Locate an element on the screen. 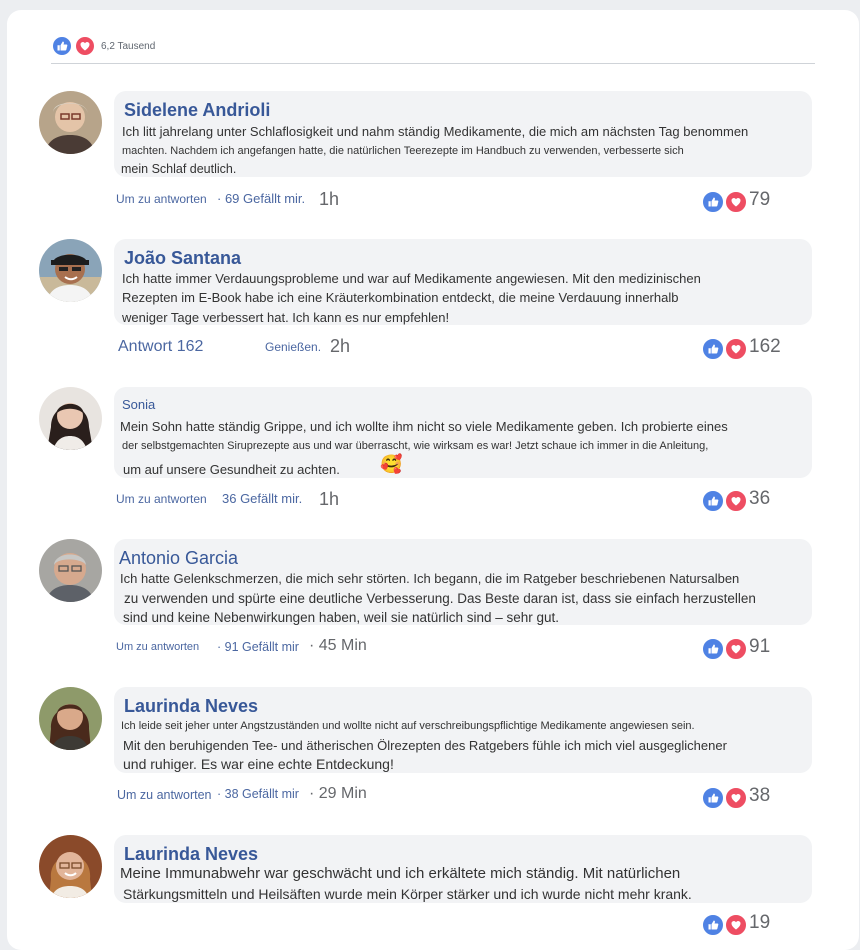 The height and width of the screenshot is (950, 860). comment-reactions: 36 is located at coordinates (738, 501).